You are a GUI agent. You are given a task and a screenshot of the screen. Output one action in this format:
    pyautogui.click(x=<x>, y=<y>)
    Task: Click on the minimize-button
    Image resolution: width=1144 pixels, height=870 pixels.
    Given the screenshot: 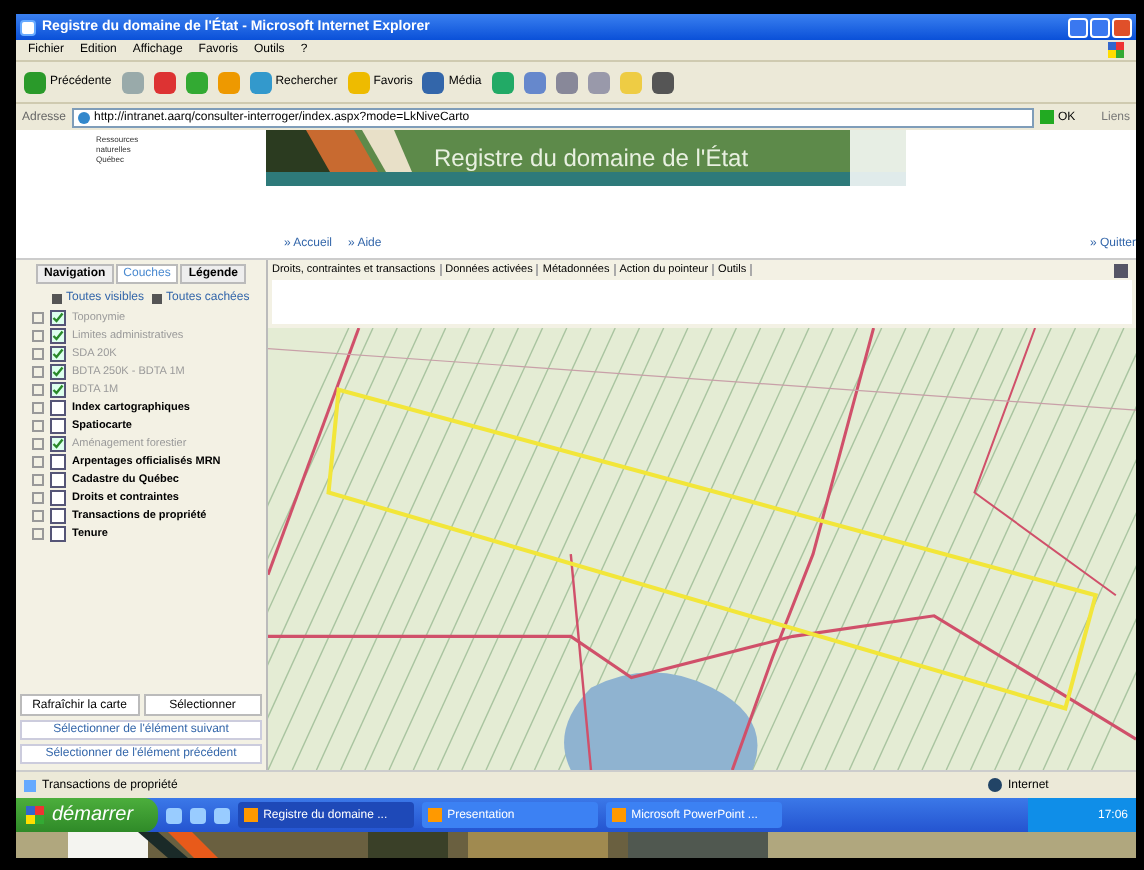 What is the action you would take?
    pyautogui.click(x=1078, y=27)
    